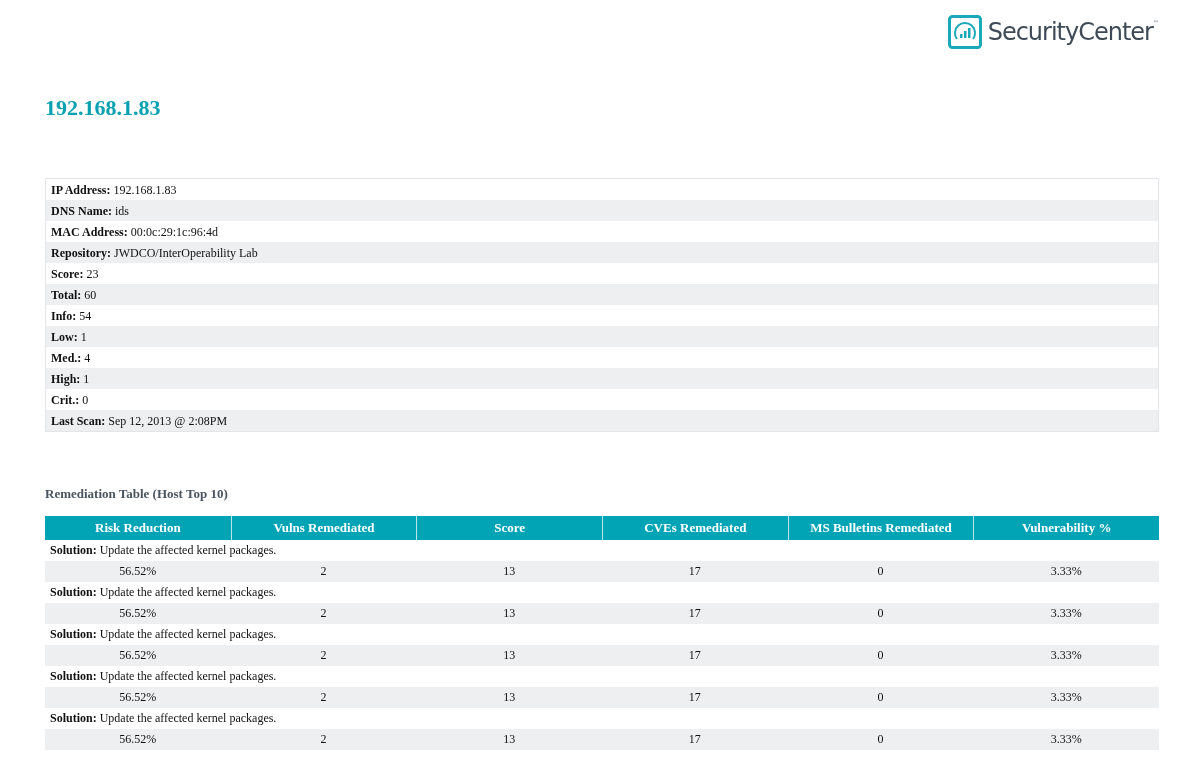 Image resolution: width=1204 pixels, height=758 pixels. I want to click on column-header: Vulnerability %, so click(1066, 527).